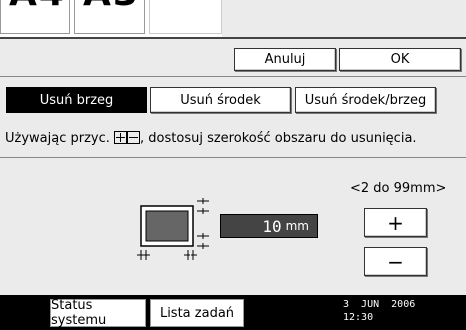 This screenshot has width=466, height=330. What do you see at coordinates (395, 261) in the screenshot?
I see `decrease-button: −` at bounding box center [395, 261].